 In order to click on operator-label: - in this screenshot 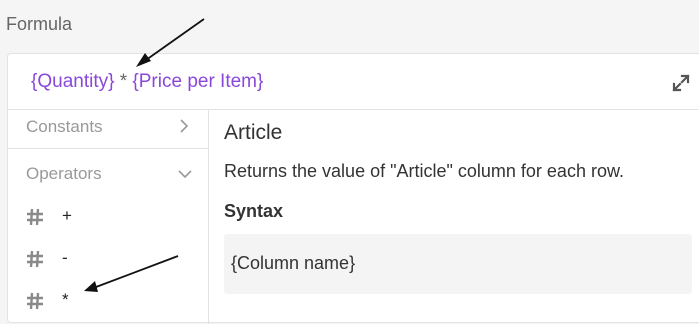, I will do `click(65, 257)`.